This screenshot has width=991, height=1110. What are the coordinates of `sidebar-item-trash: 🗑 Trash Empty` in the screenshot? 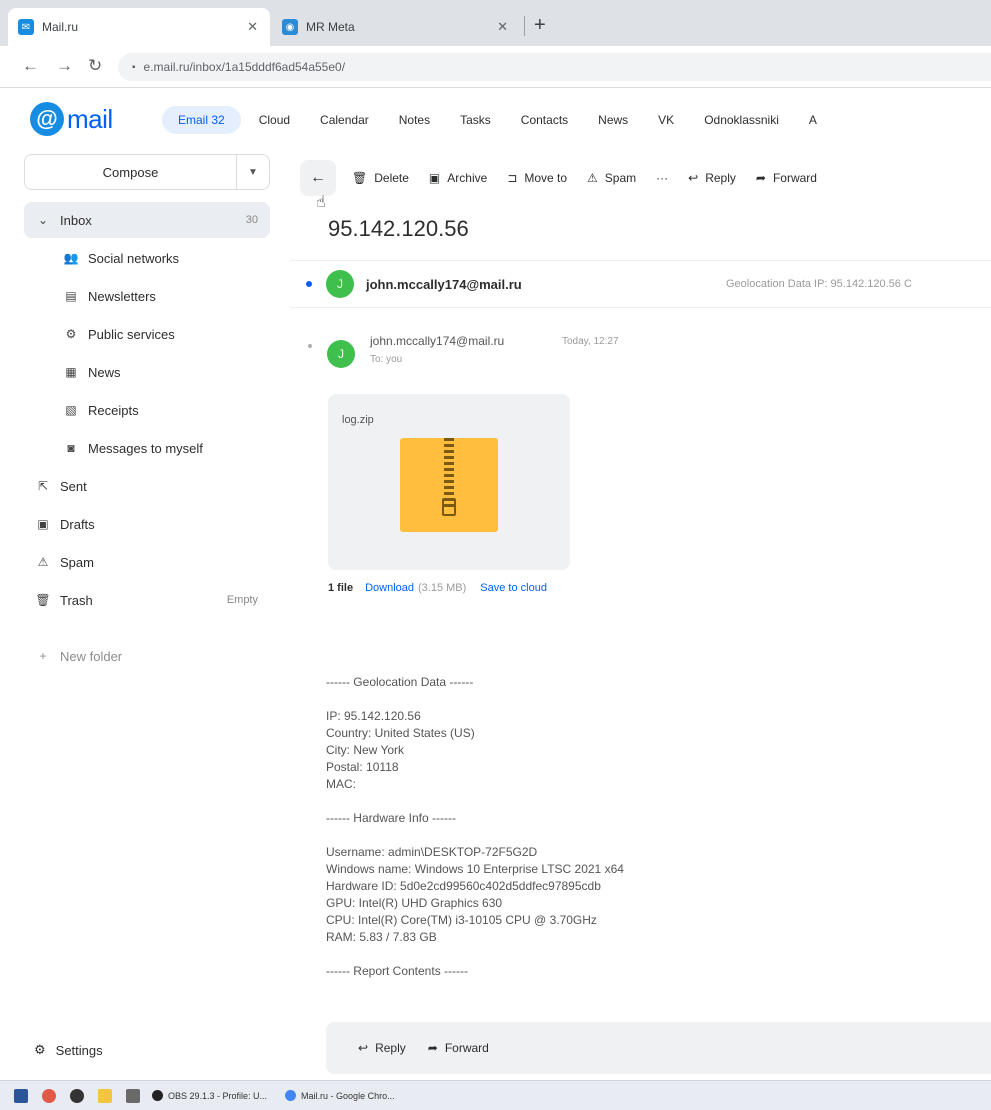 It's located at (147, 600).